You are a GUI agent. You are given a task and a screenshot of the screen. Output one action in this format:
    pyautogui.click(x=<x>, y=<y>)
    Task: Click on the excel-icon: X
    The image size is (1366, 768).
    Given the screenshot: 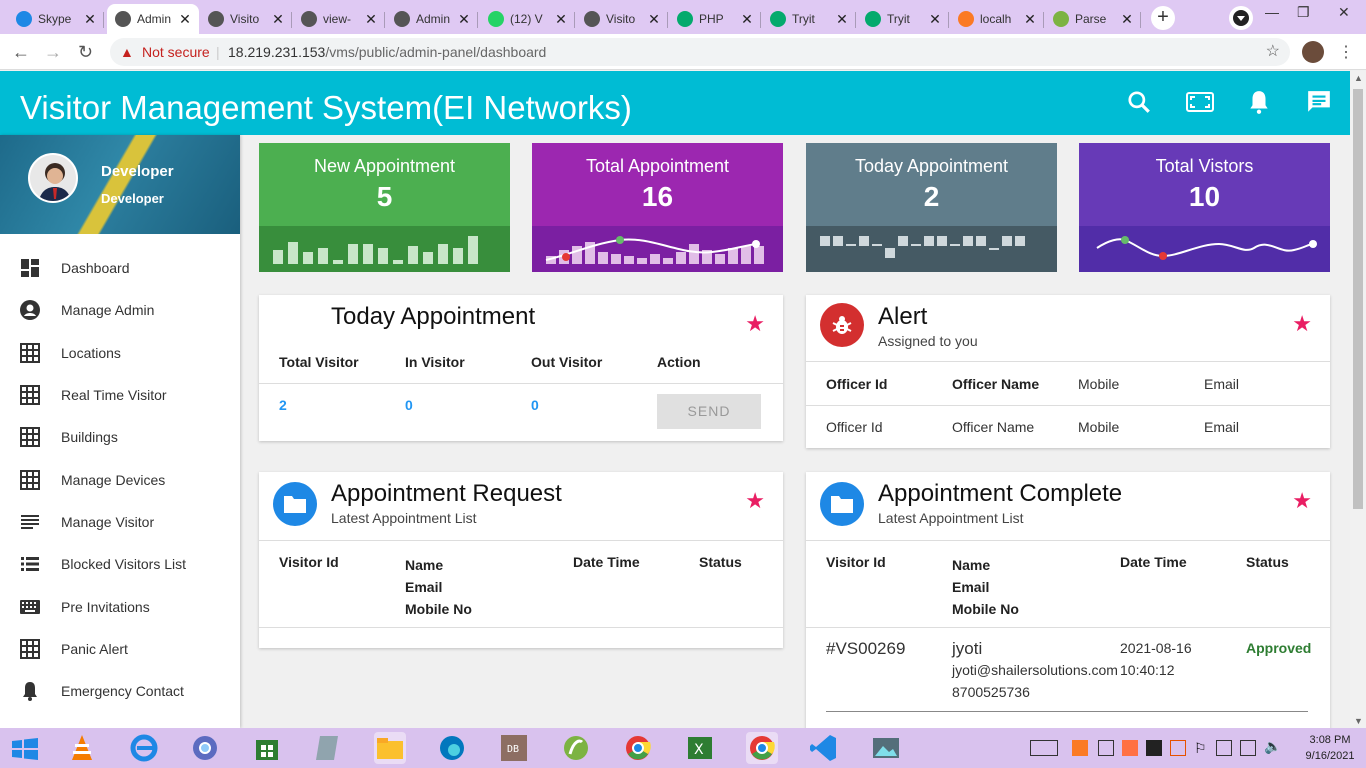 What is the action you would take?
    pyautogui.click(x=700, y=748)
    